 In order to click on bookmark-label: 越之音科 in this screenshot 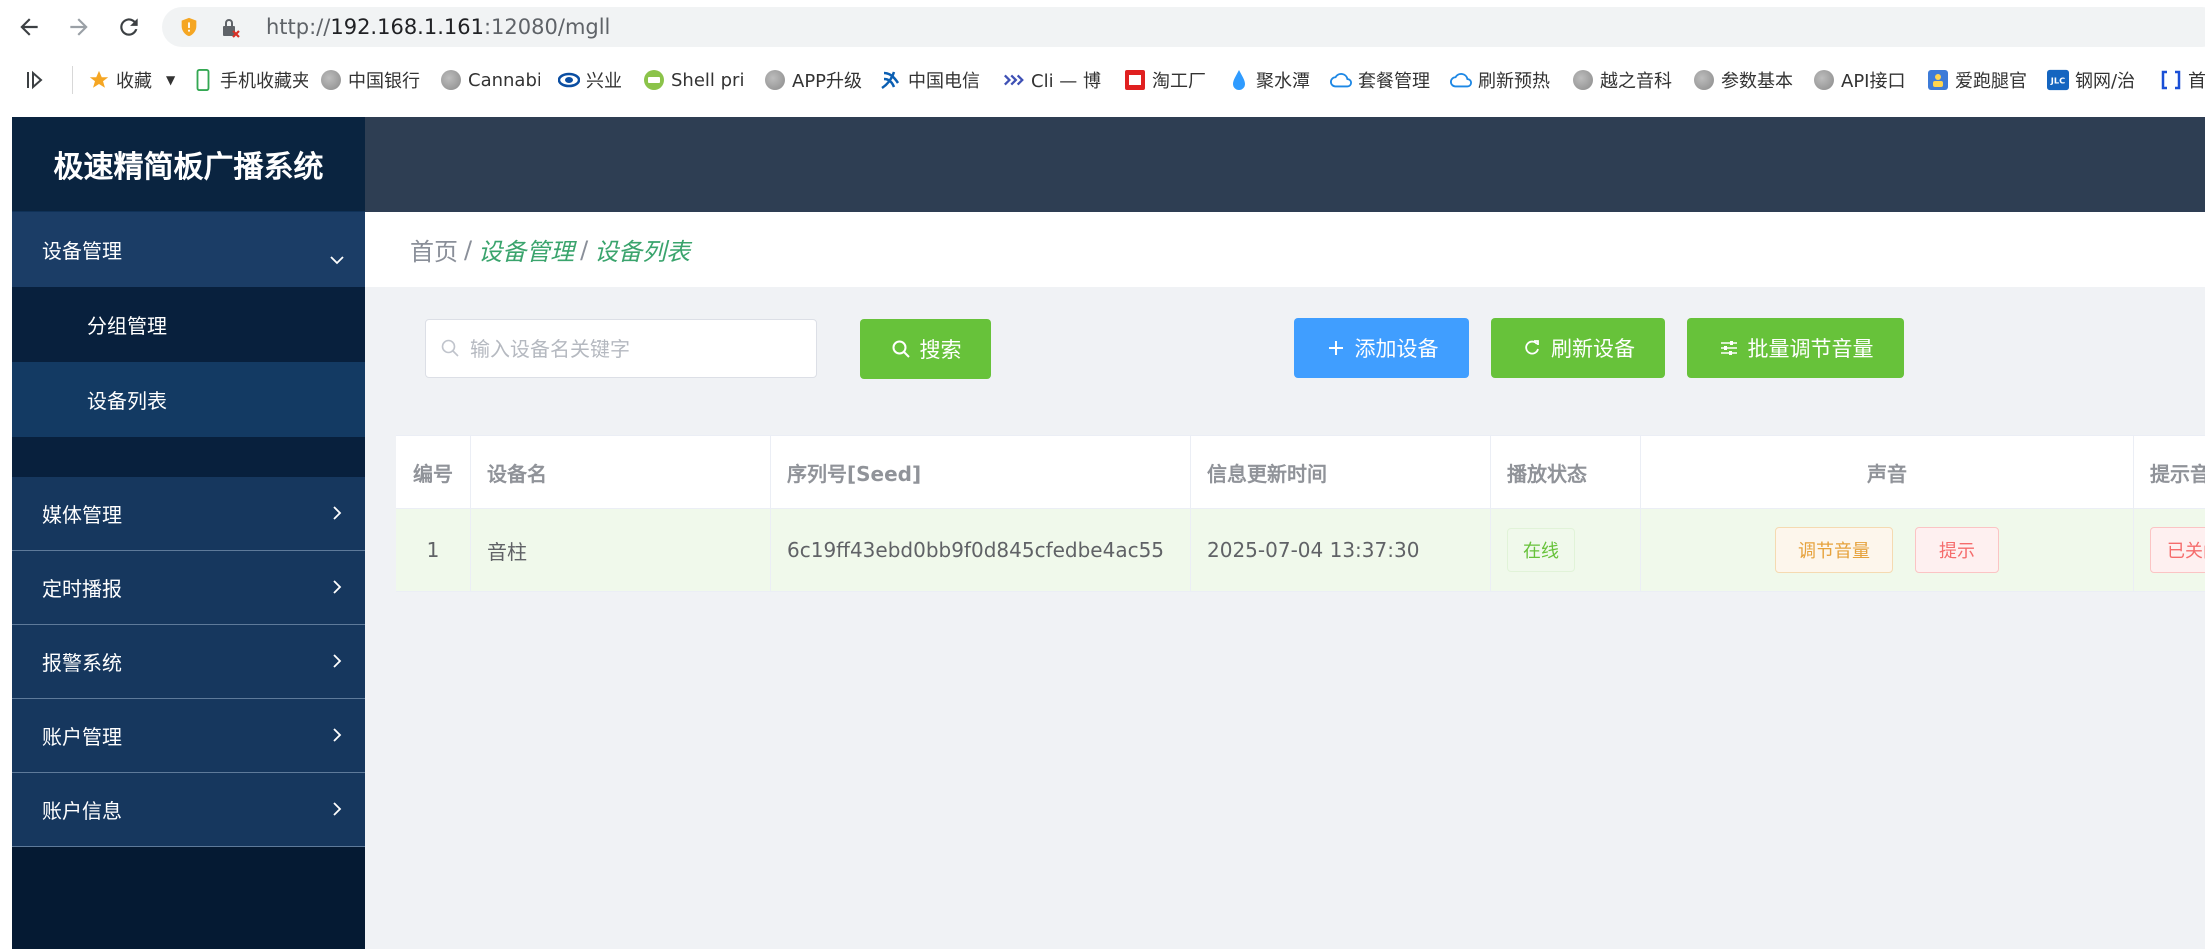, I will do `click(1636, 81)`.